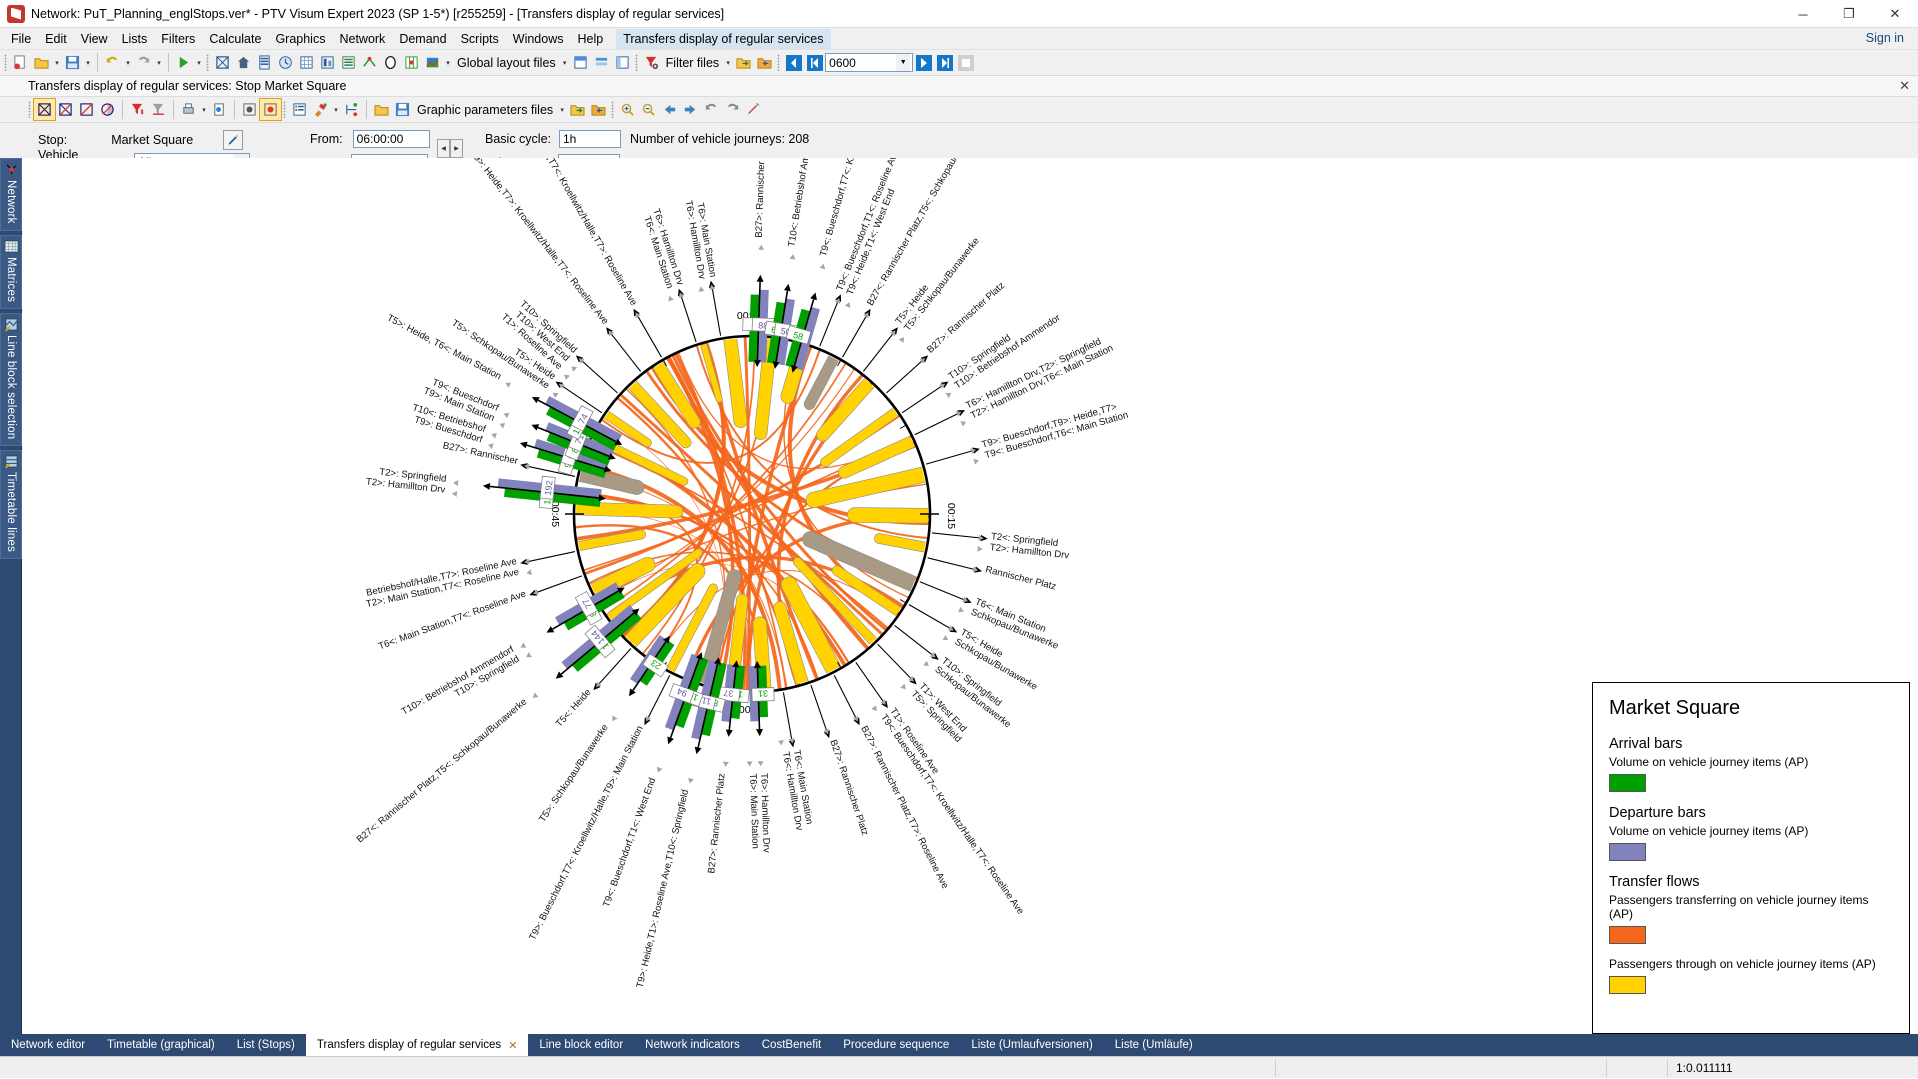  What do you see at coordinates (137, 109) in the screenshot?
I see `filter-on-icon` at bounding box center [137, 109].